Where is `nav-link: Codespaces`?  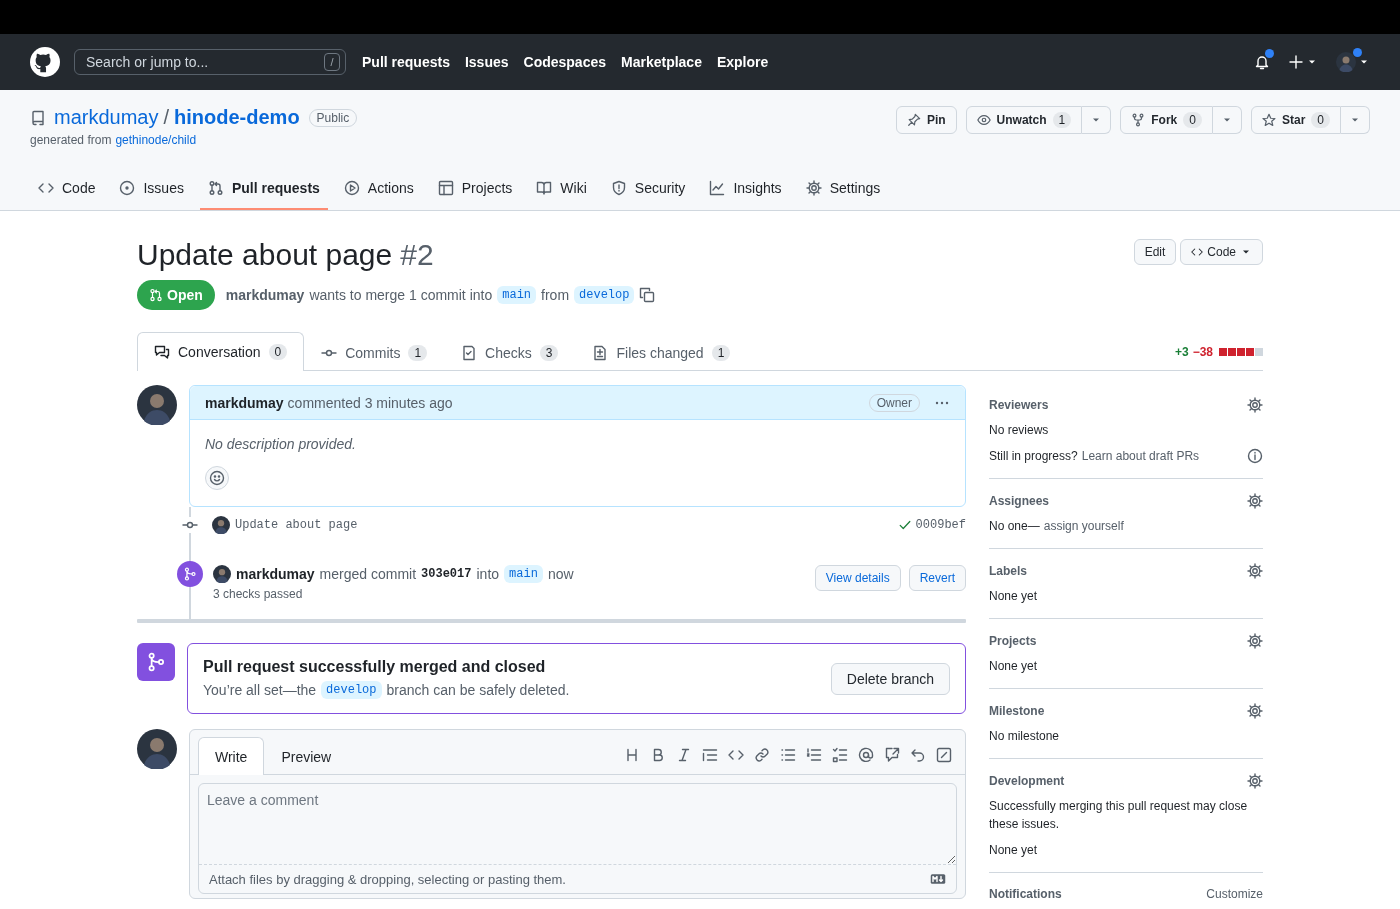 nav-link: Codespaces is located at coordinates (564, 62).